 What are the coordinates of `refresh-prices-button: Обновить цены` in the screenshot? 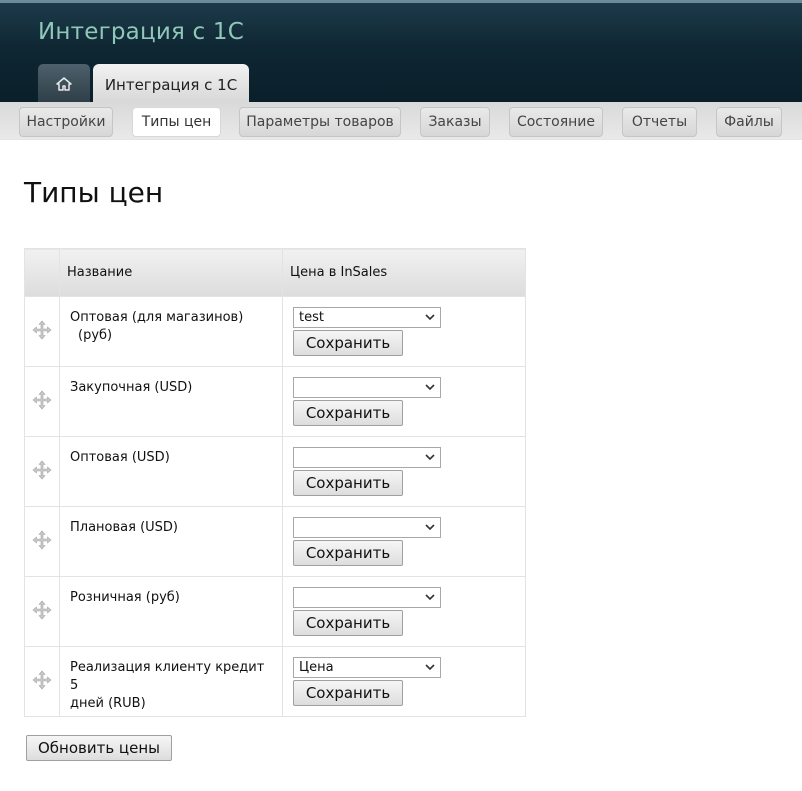 It's located at (99, 748).